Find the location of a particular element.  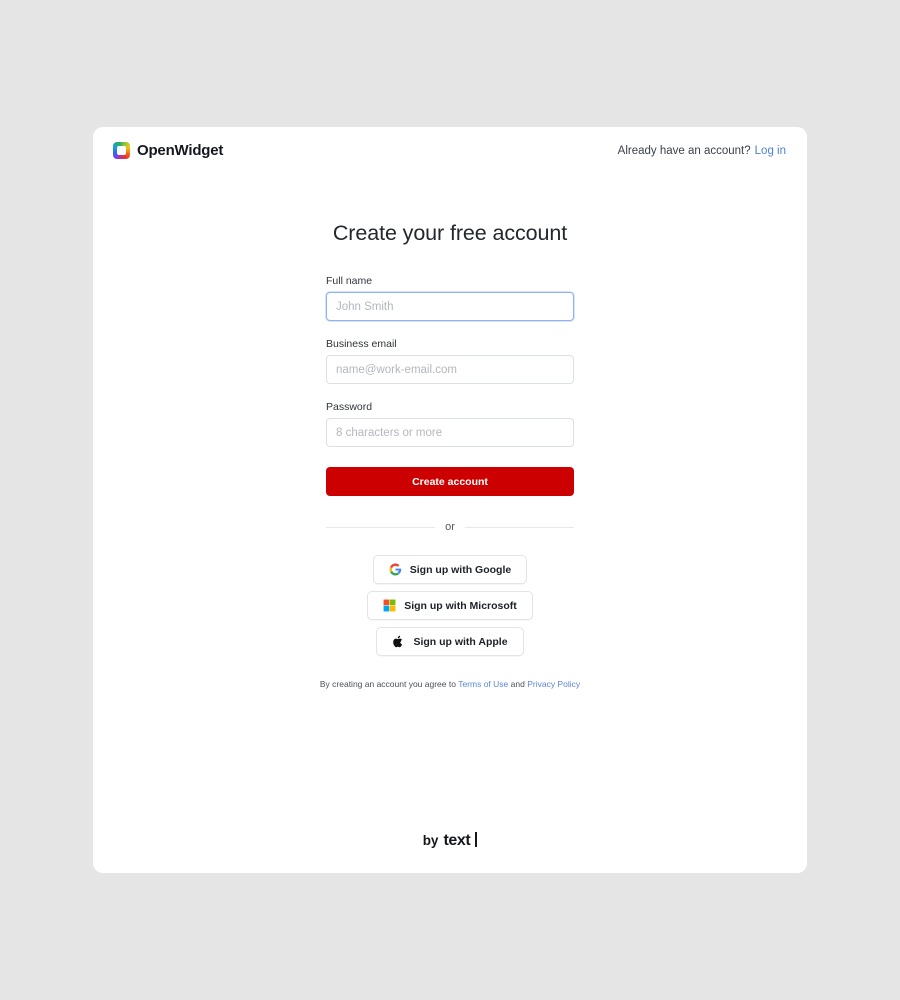

footer-by-label: by is located at coordinates (430, 840).